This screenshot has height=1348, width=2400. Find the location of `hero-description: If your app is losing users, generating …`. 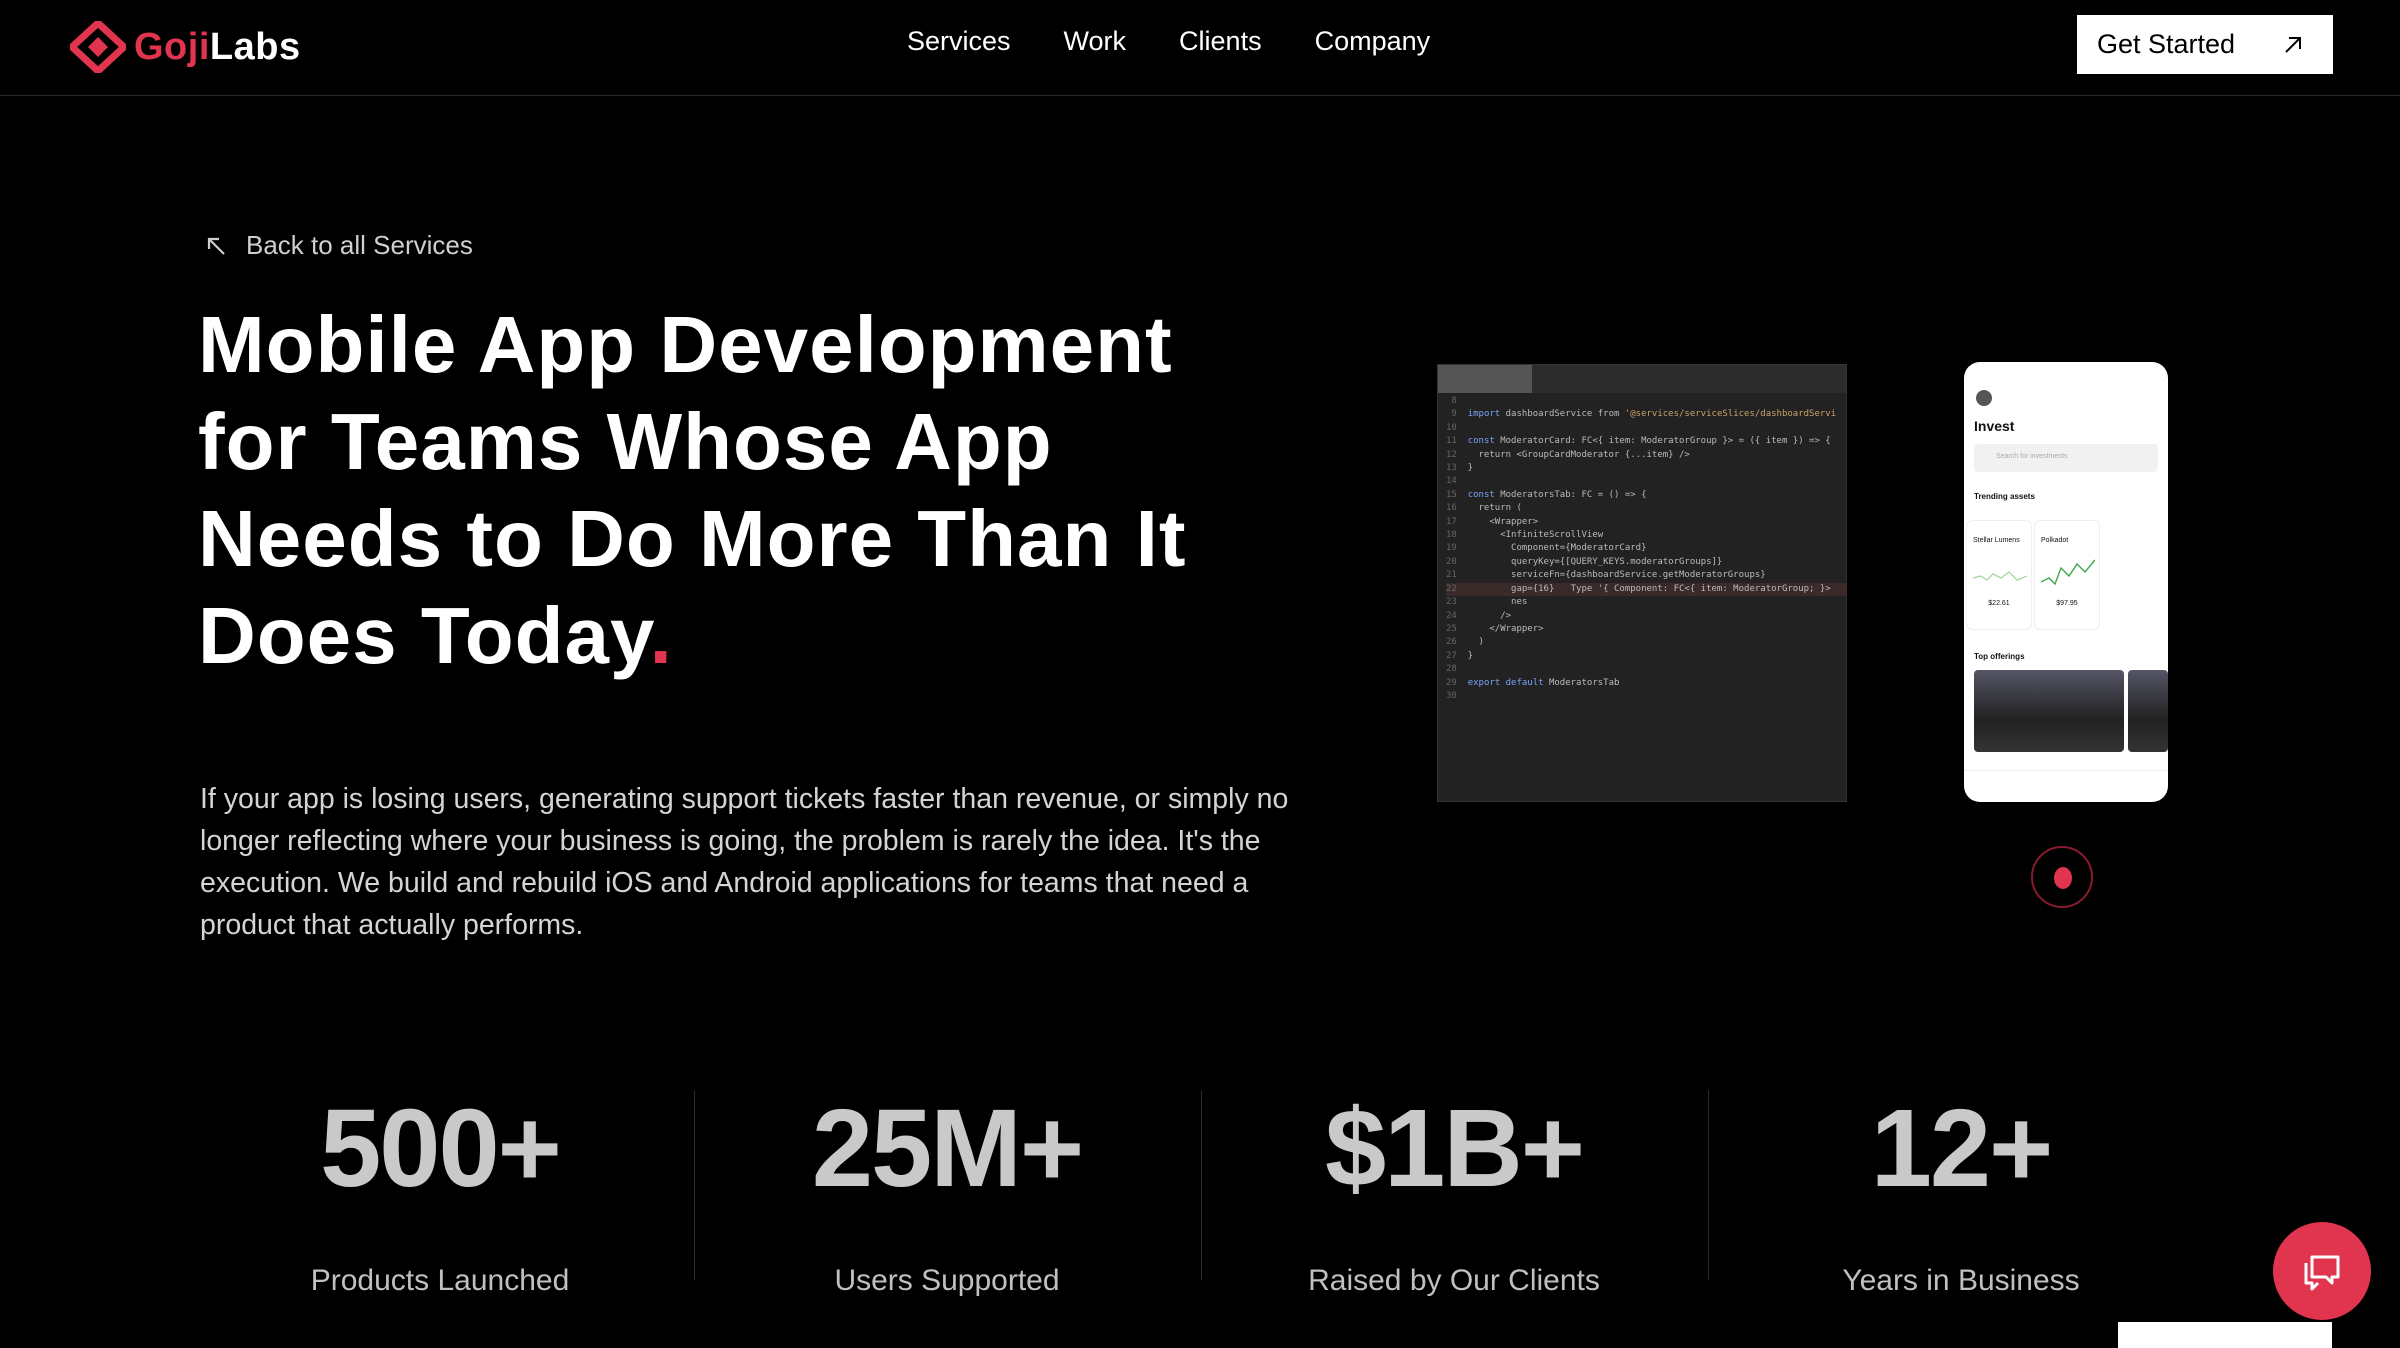

hero-description: If your app is losing users, generating … is located at coordinates (744, 862).